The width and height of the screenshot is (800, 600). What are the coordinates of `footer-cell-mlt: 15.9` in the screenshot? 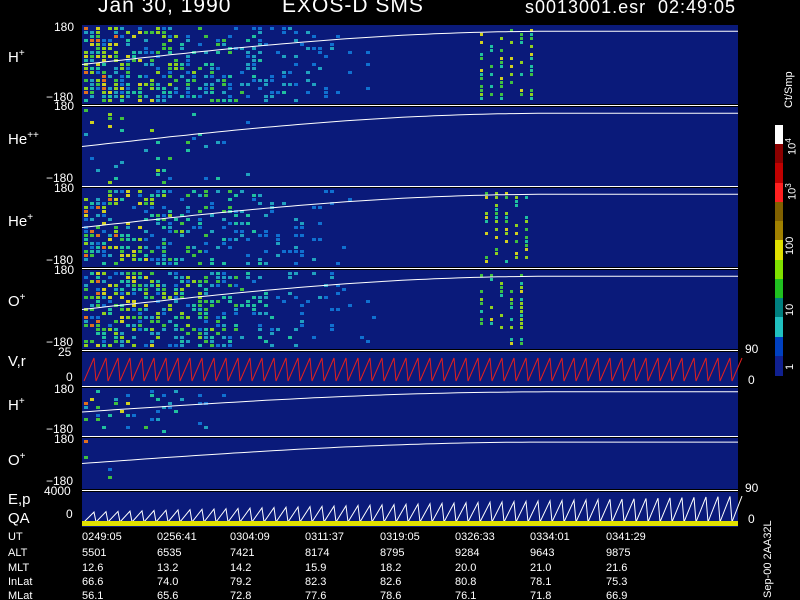 It's located at (316, 568).